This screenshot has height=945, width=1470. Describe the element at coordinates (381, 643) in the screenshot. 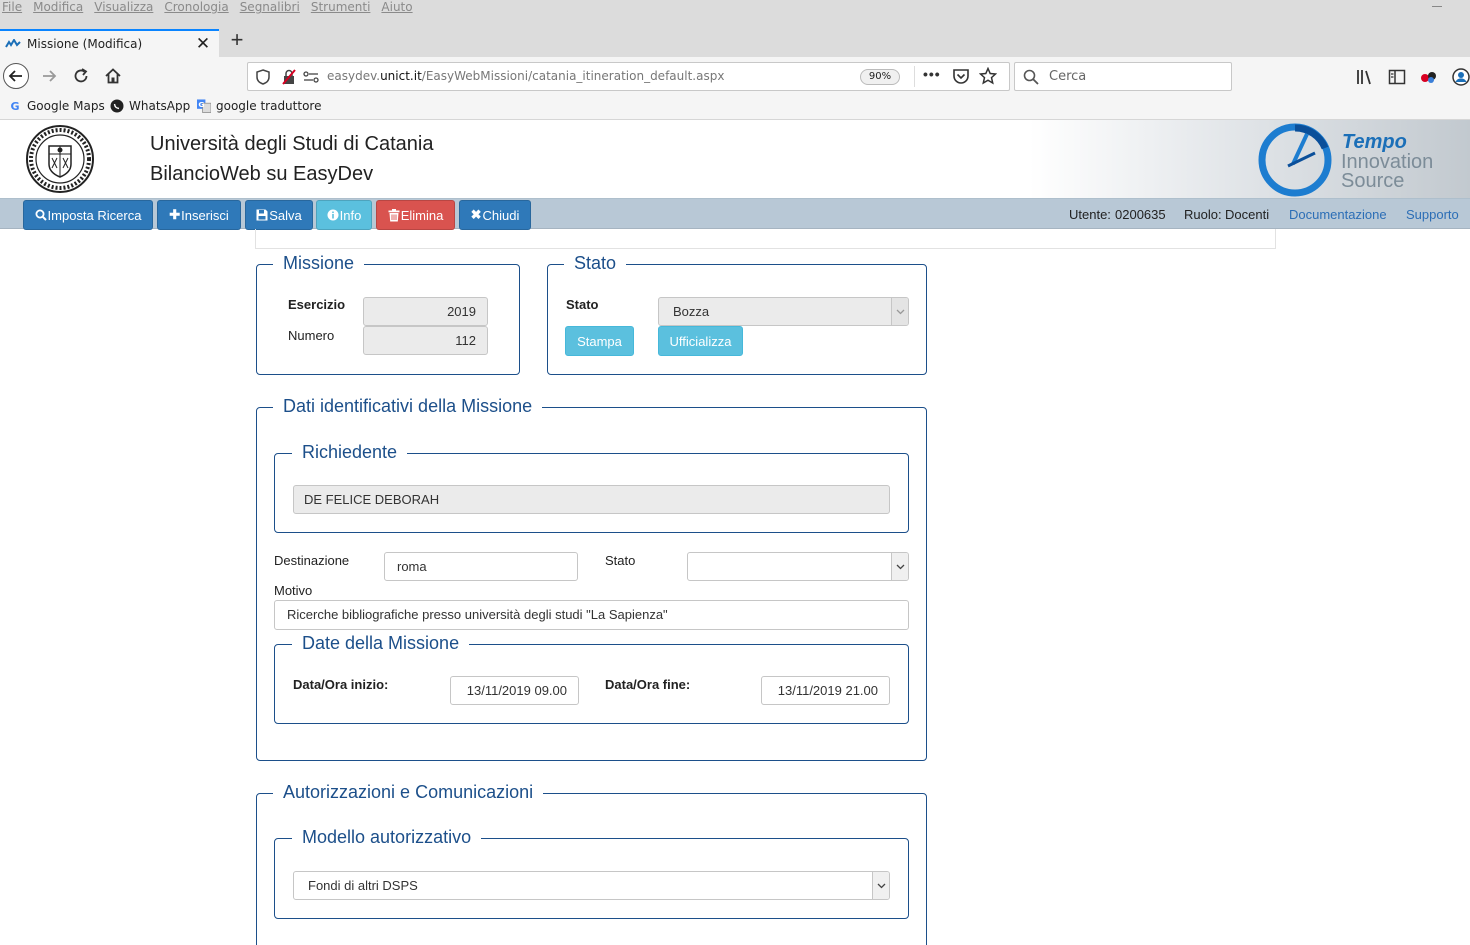

I see `date-missione-legend: Date della Missione` at that location.